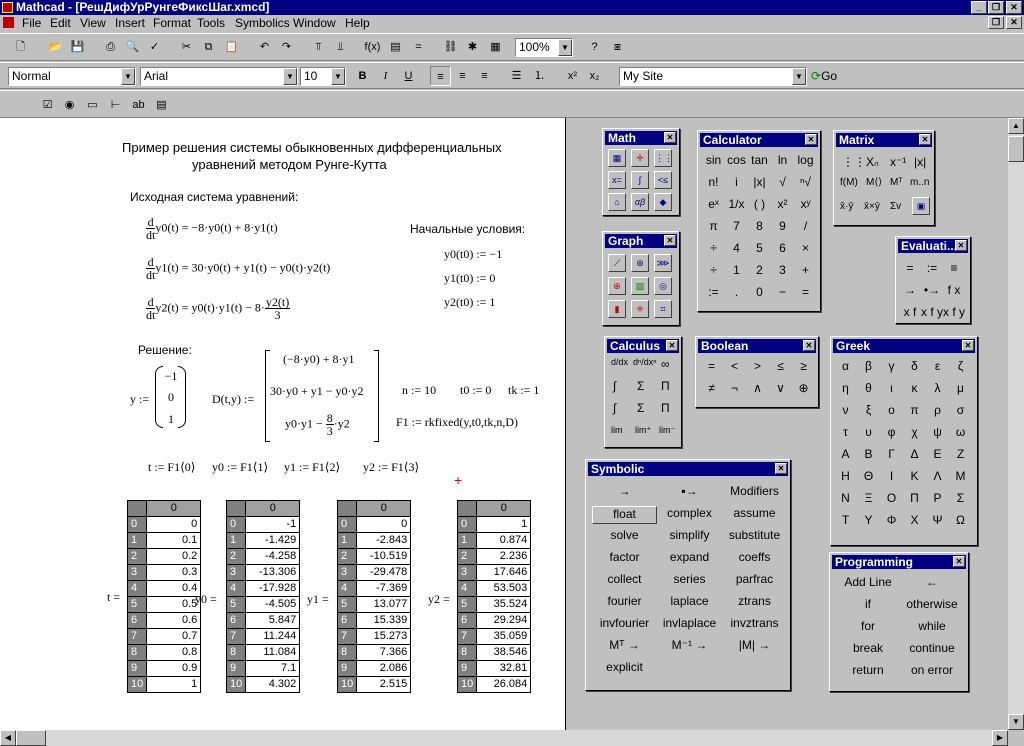 This screenshot has width=1024, height=746. Describe the element at coordinates (689, 557) in the screenshot. I see `symbolic-key: expand` at that location.